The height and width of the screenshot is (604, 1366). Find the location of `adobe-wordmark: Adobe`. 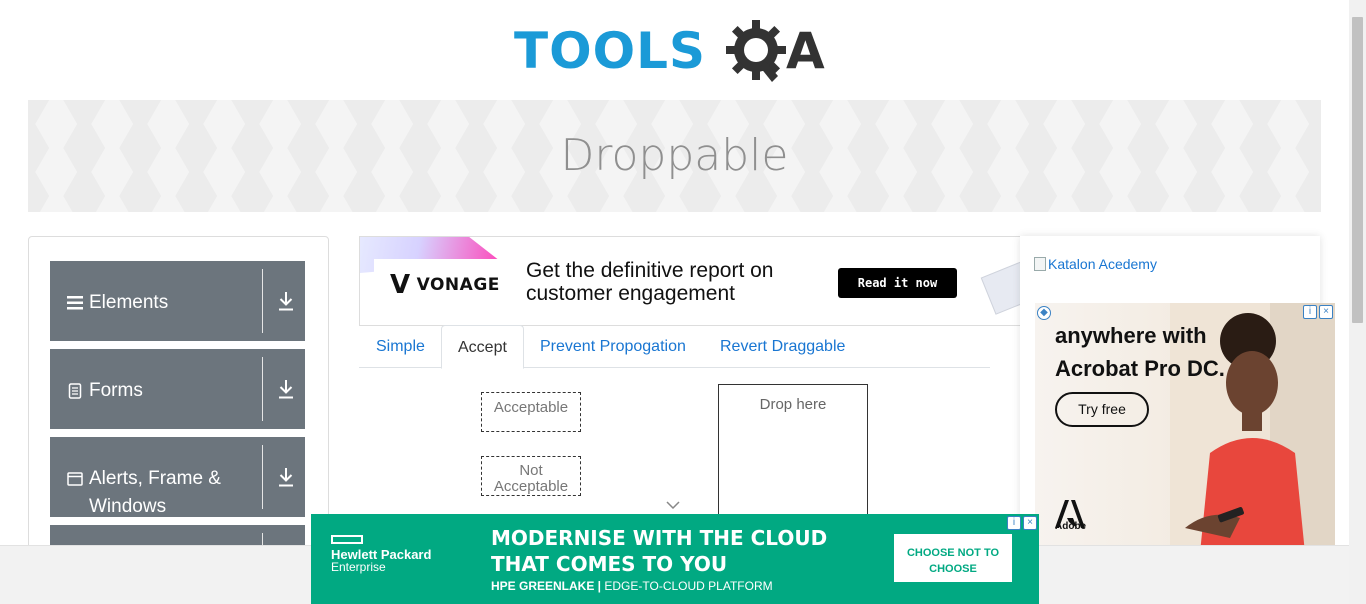

adobe-wordmark: Adobe is located at coordinates (1071, 526).